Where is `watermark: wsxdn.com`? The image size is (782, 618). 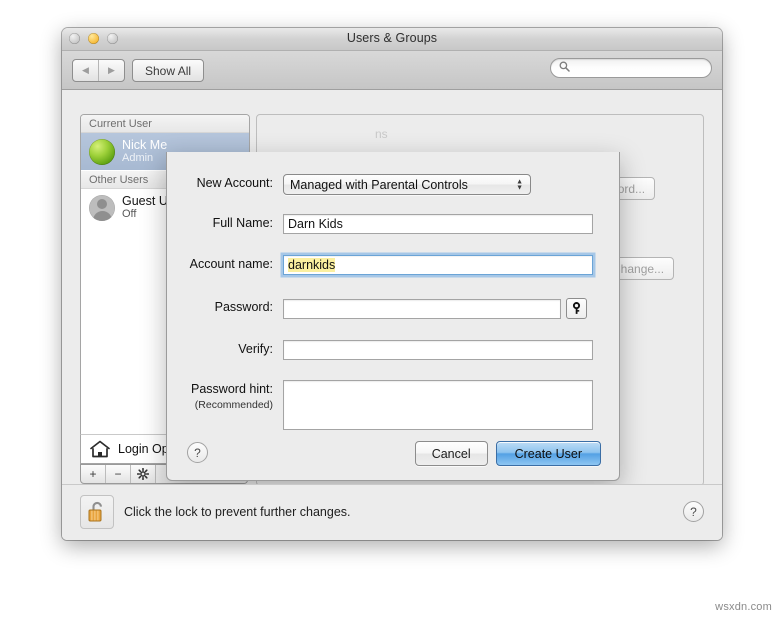
watermark: wsxdn.com is located at coordinates (743, 607).